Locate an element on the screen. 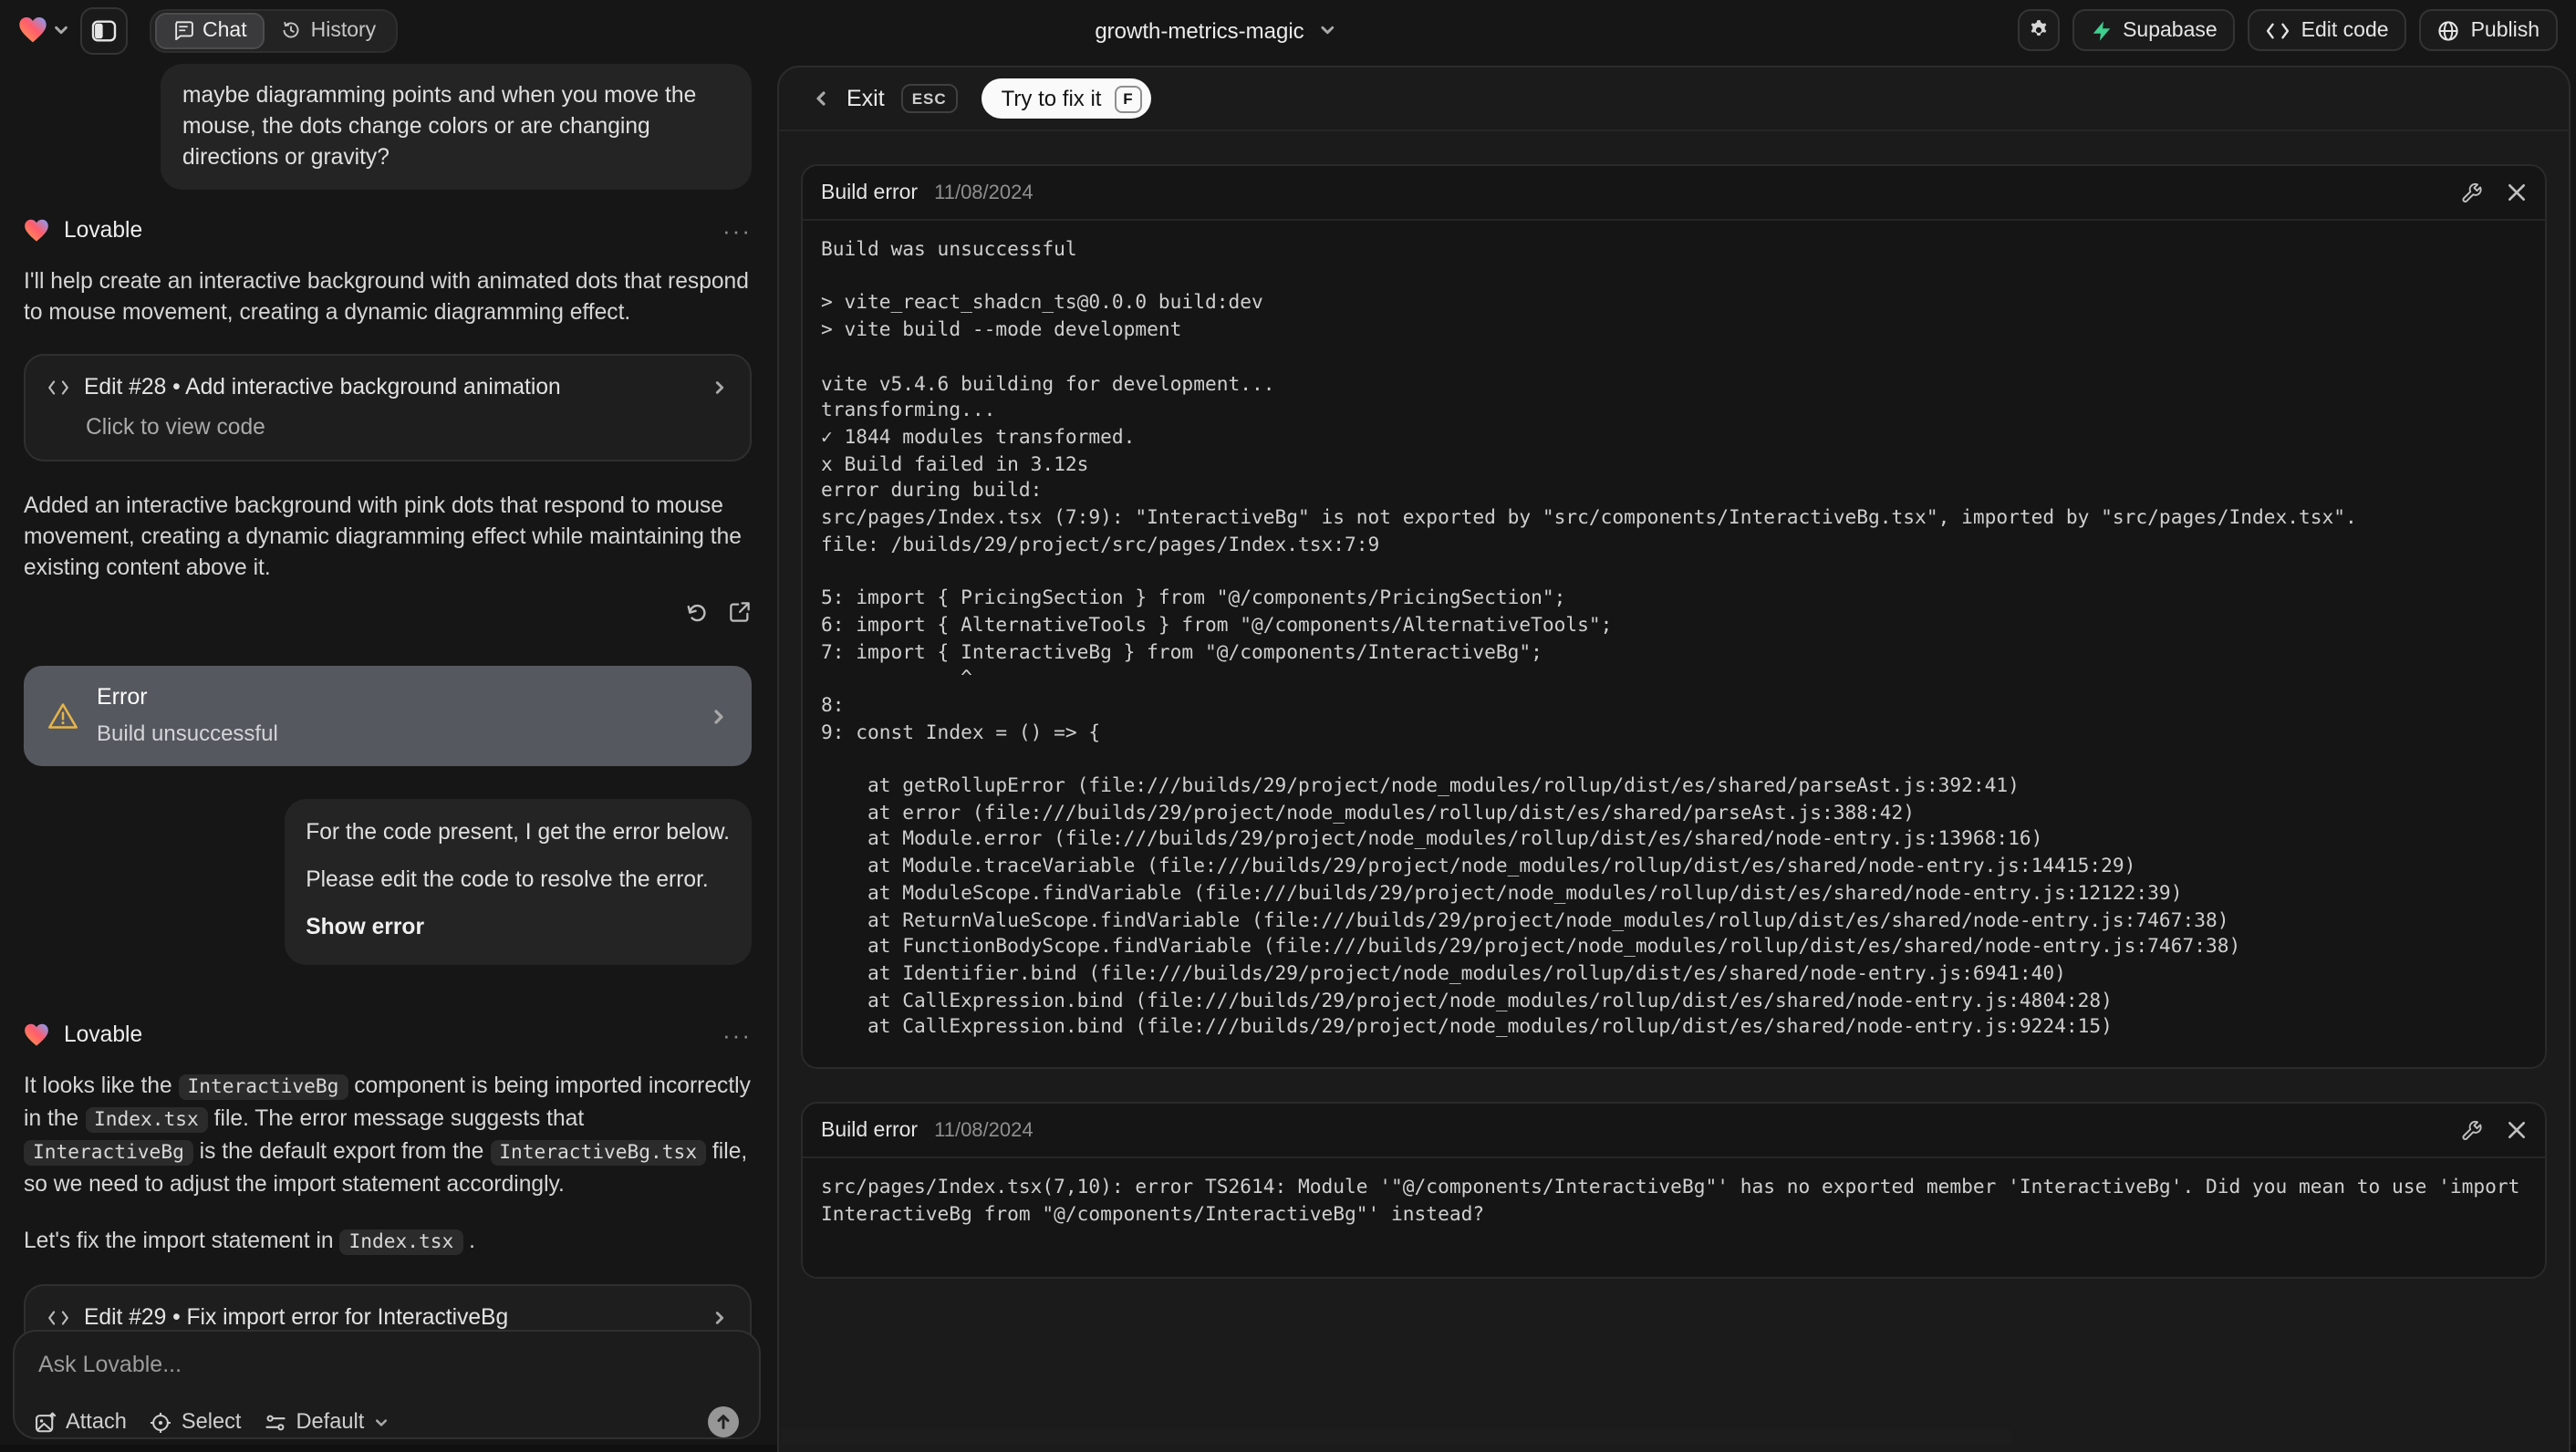 The height and width of the screenshot is (1452, 2576). panel-toggle-icon is located at coordinates (104, 30).